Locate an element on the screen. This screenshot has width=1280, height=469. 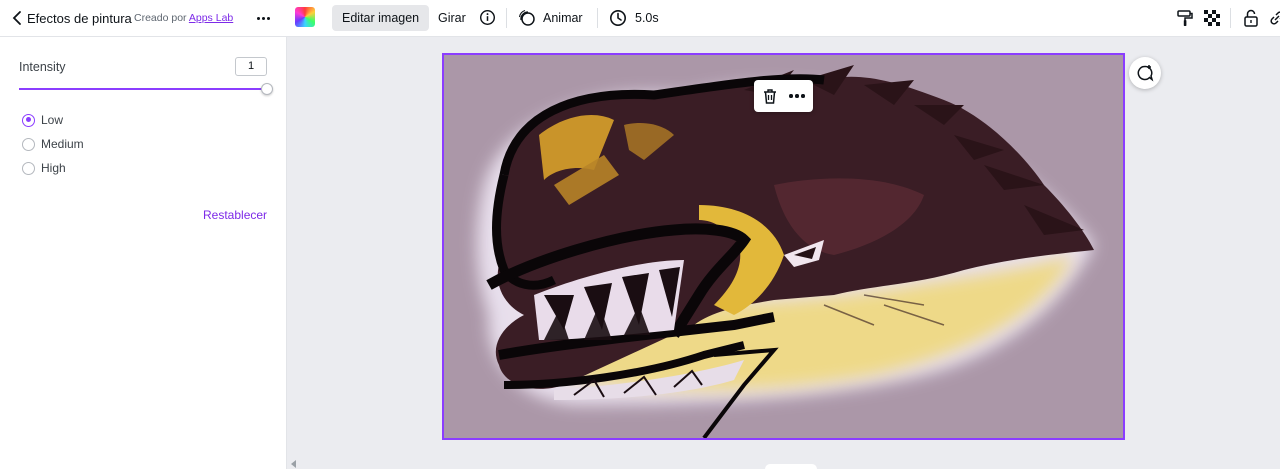
creator-prefix: Creado por is located at coordinates (160, 18).